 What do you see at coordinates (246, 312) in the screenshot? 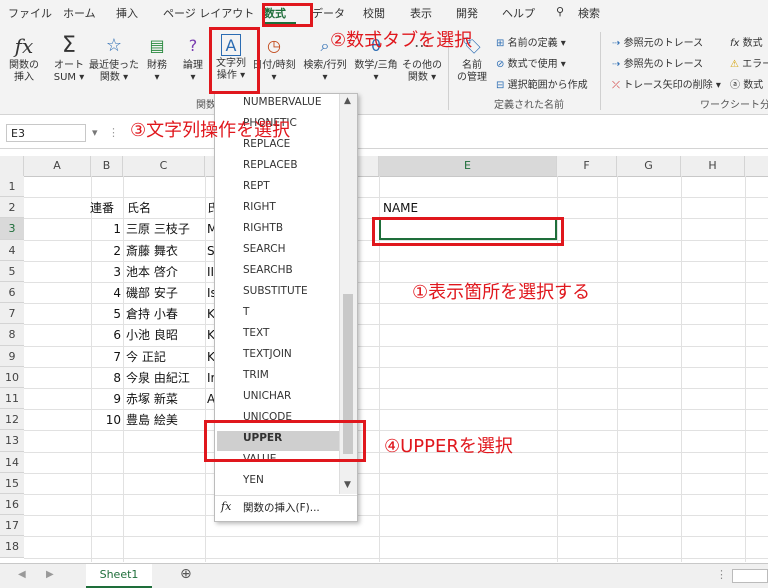
I see `function-item: T` at bounding box center [246, 312].